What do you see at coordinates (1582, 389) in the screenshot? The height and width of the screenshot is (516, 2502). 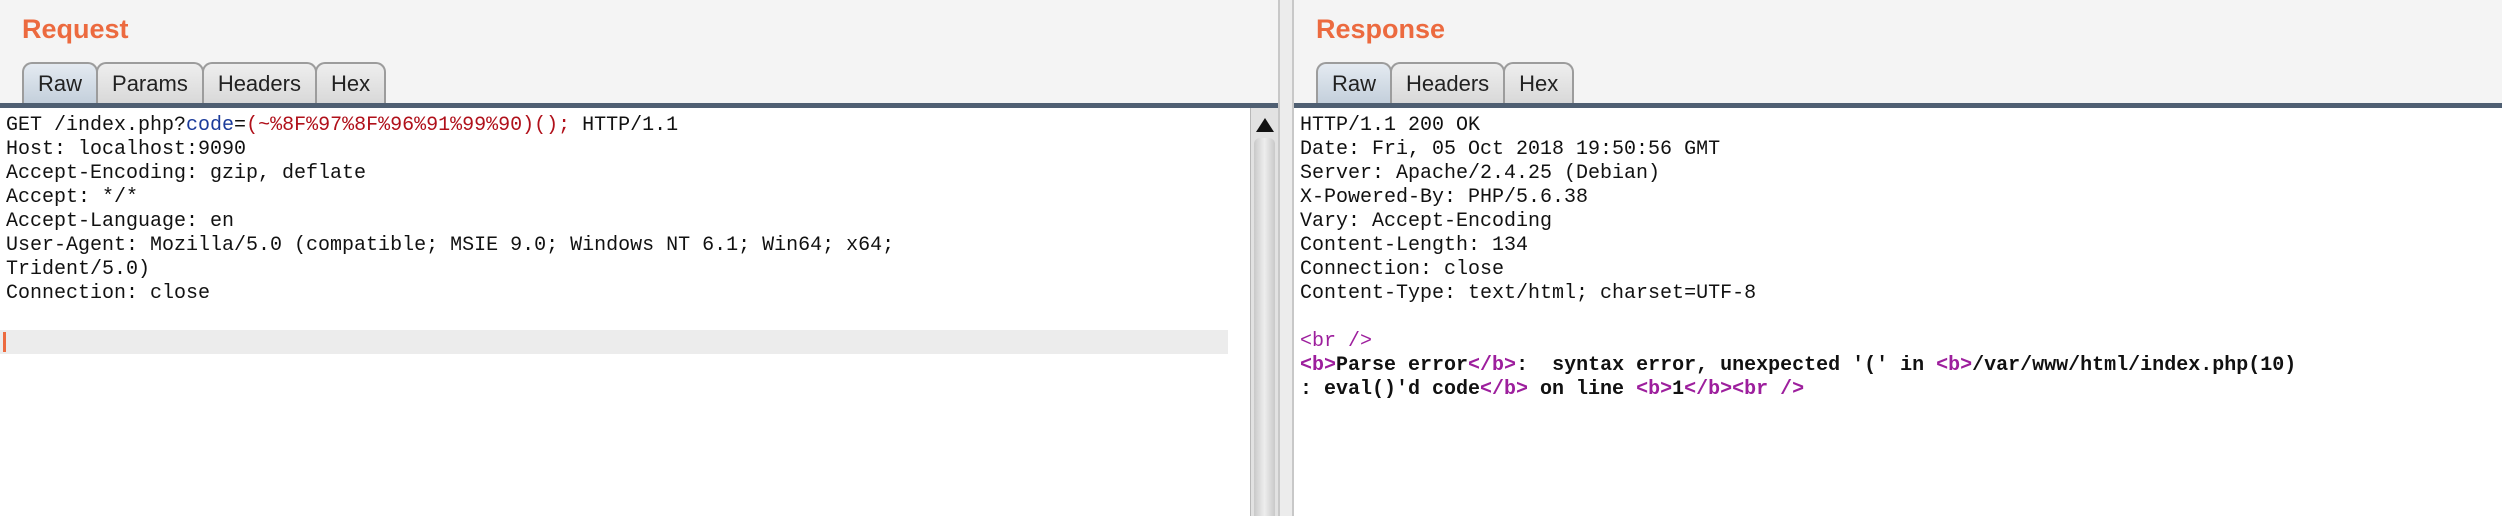 I see `on-line-text: on line` at bounding box center [1582, 389].